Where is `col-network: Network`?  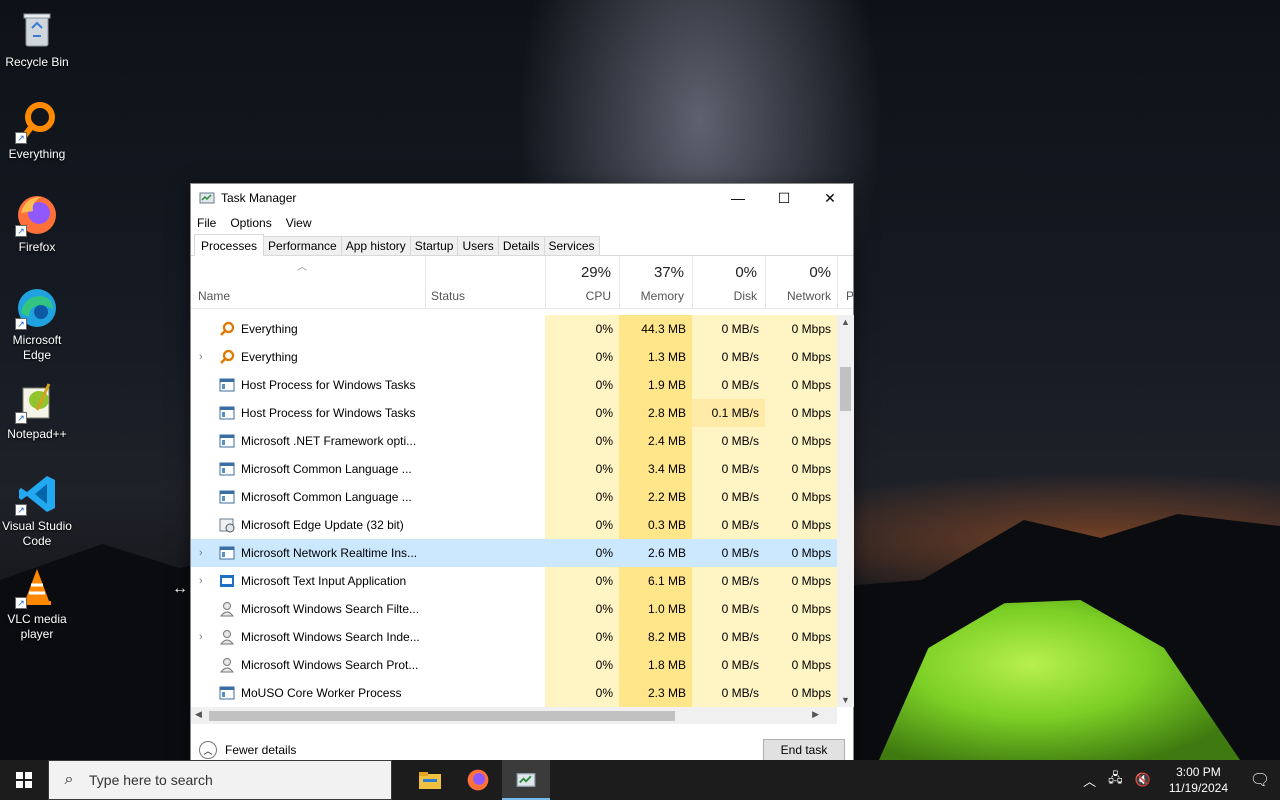 col-network: Network is located at coordinates (809, 296).